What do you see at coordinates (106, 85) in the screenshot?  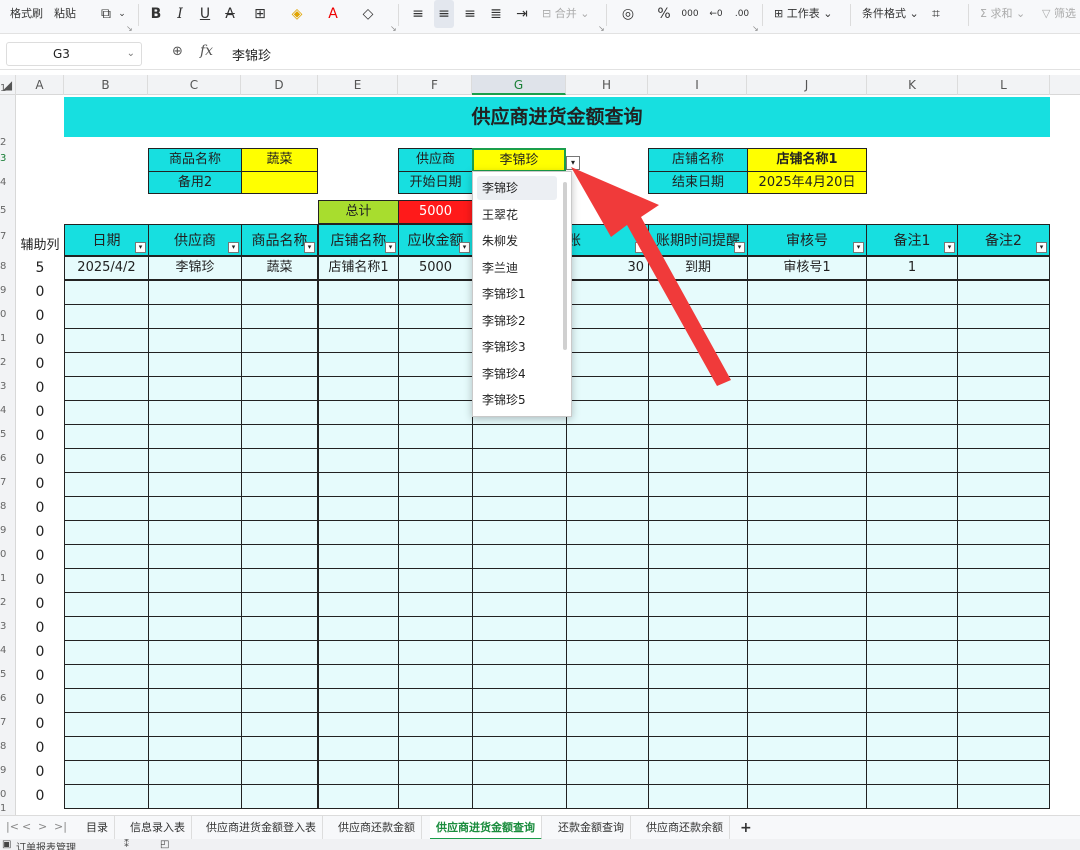 I see `column-header-b: B` at bounding box center [106, 85].